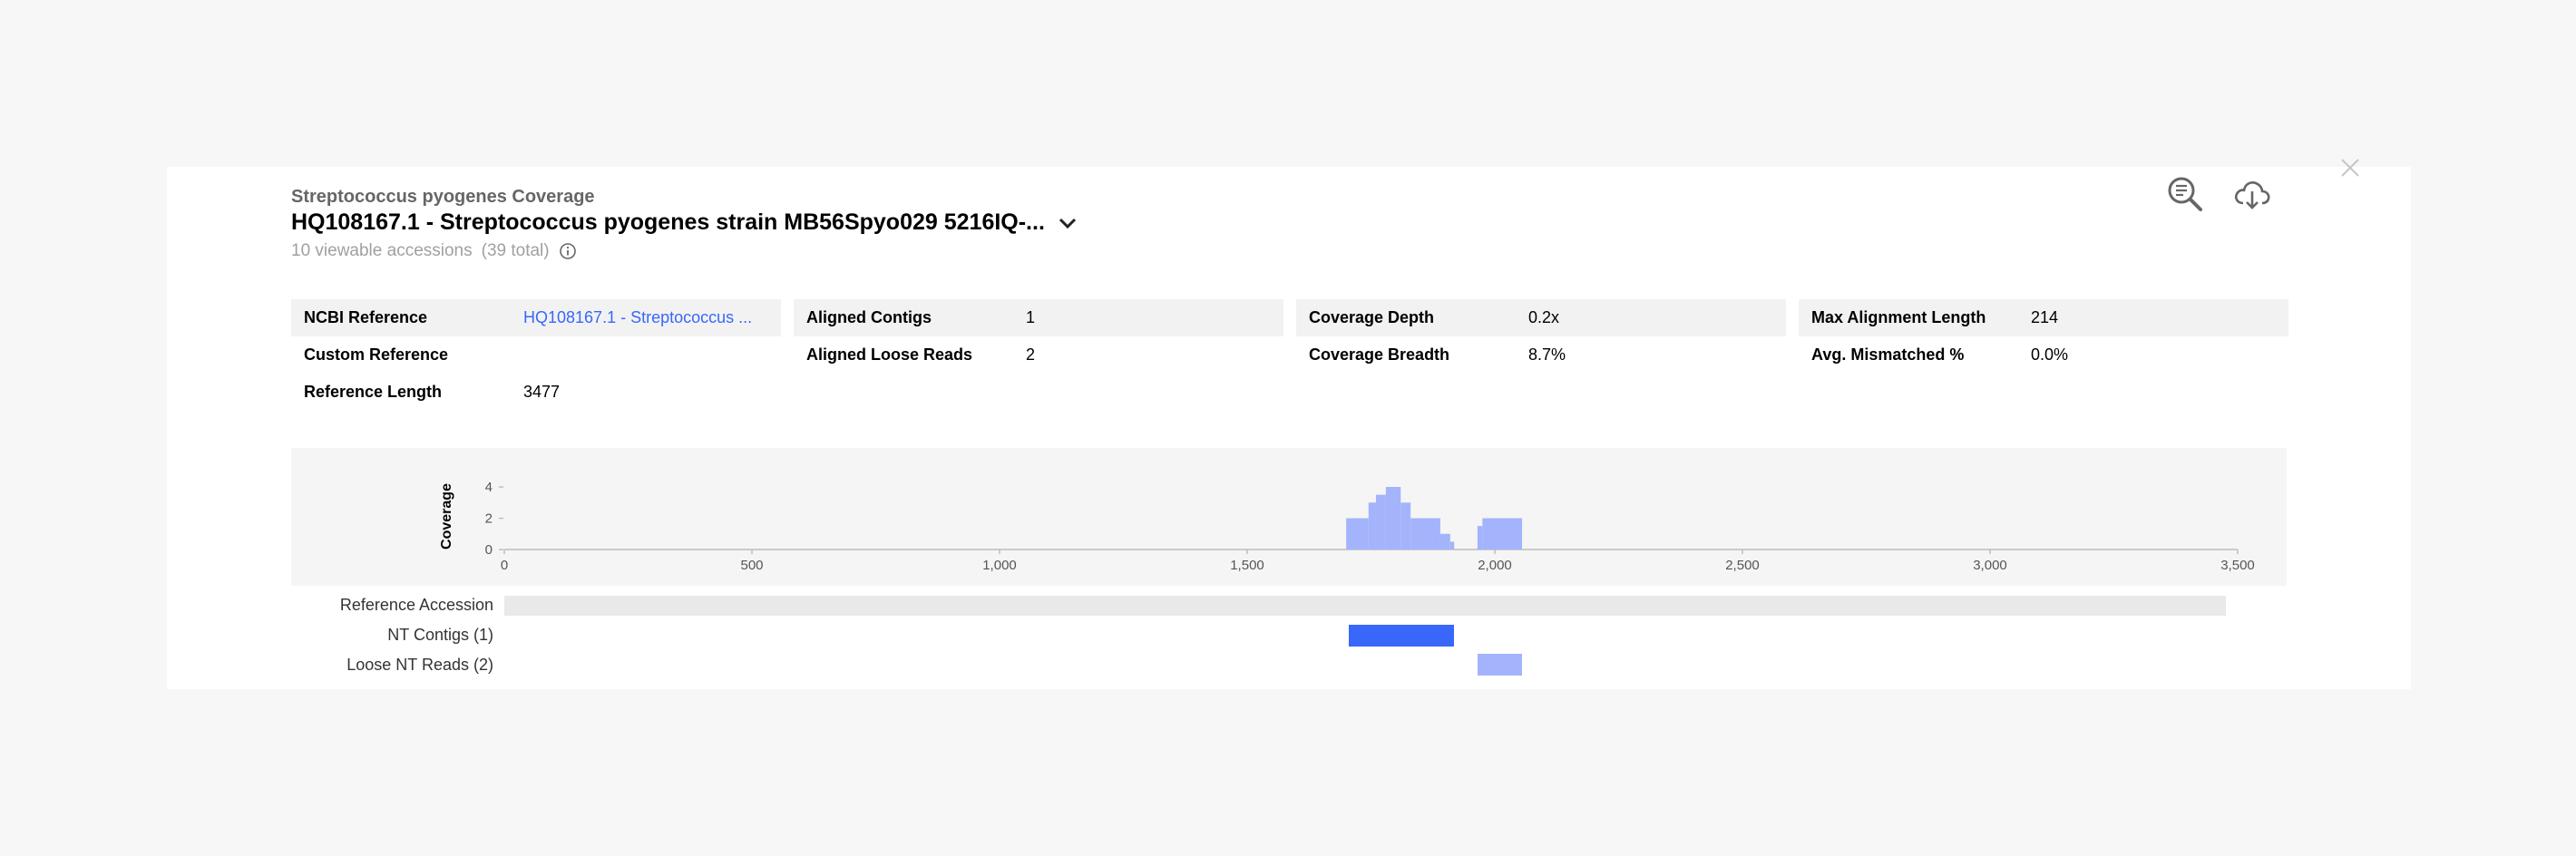  Describe the element at coordinates (1379, 354) in the screenshot. I see `metric-label: Coverage Breadth` at that location.